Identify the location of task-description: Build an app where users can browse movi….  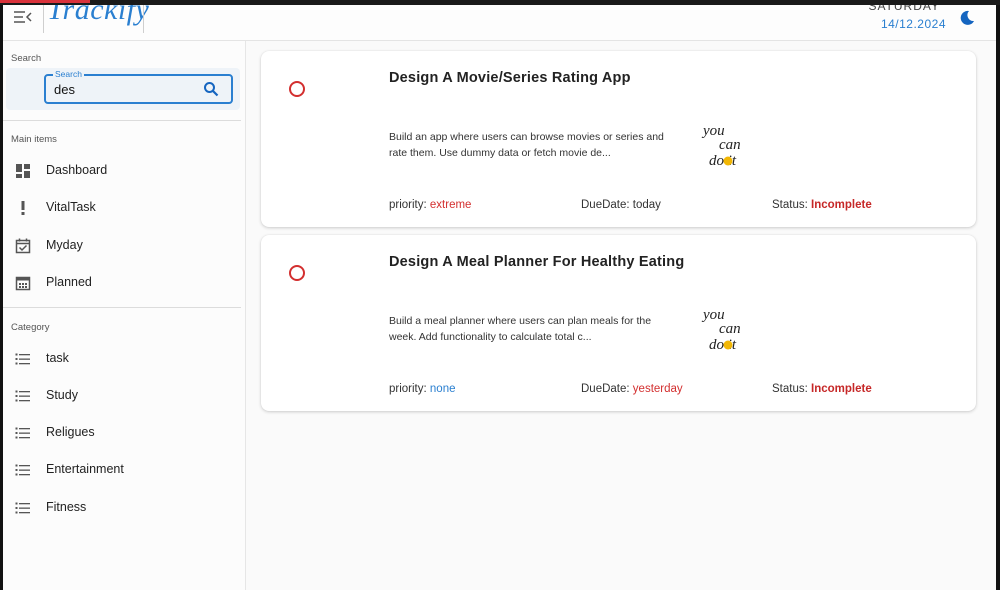
(526, 145).